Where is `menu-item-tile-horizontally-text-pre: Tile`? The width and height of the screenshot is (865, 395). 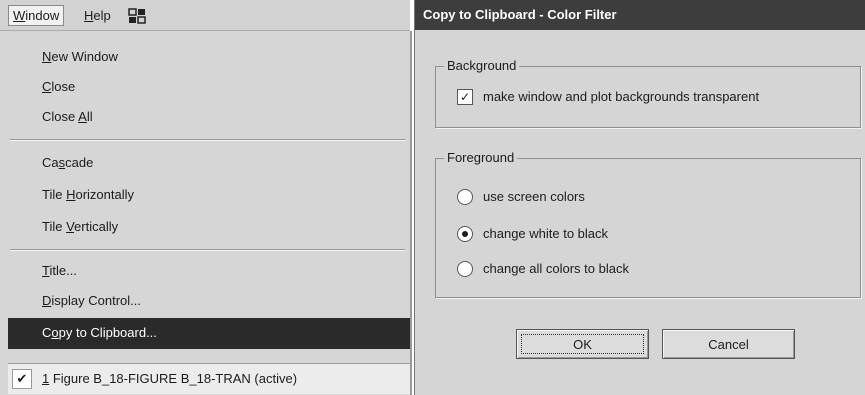 menu-item-tile-horizontally-text-pre: Tile is located at coordinates (54, 194).